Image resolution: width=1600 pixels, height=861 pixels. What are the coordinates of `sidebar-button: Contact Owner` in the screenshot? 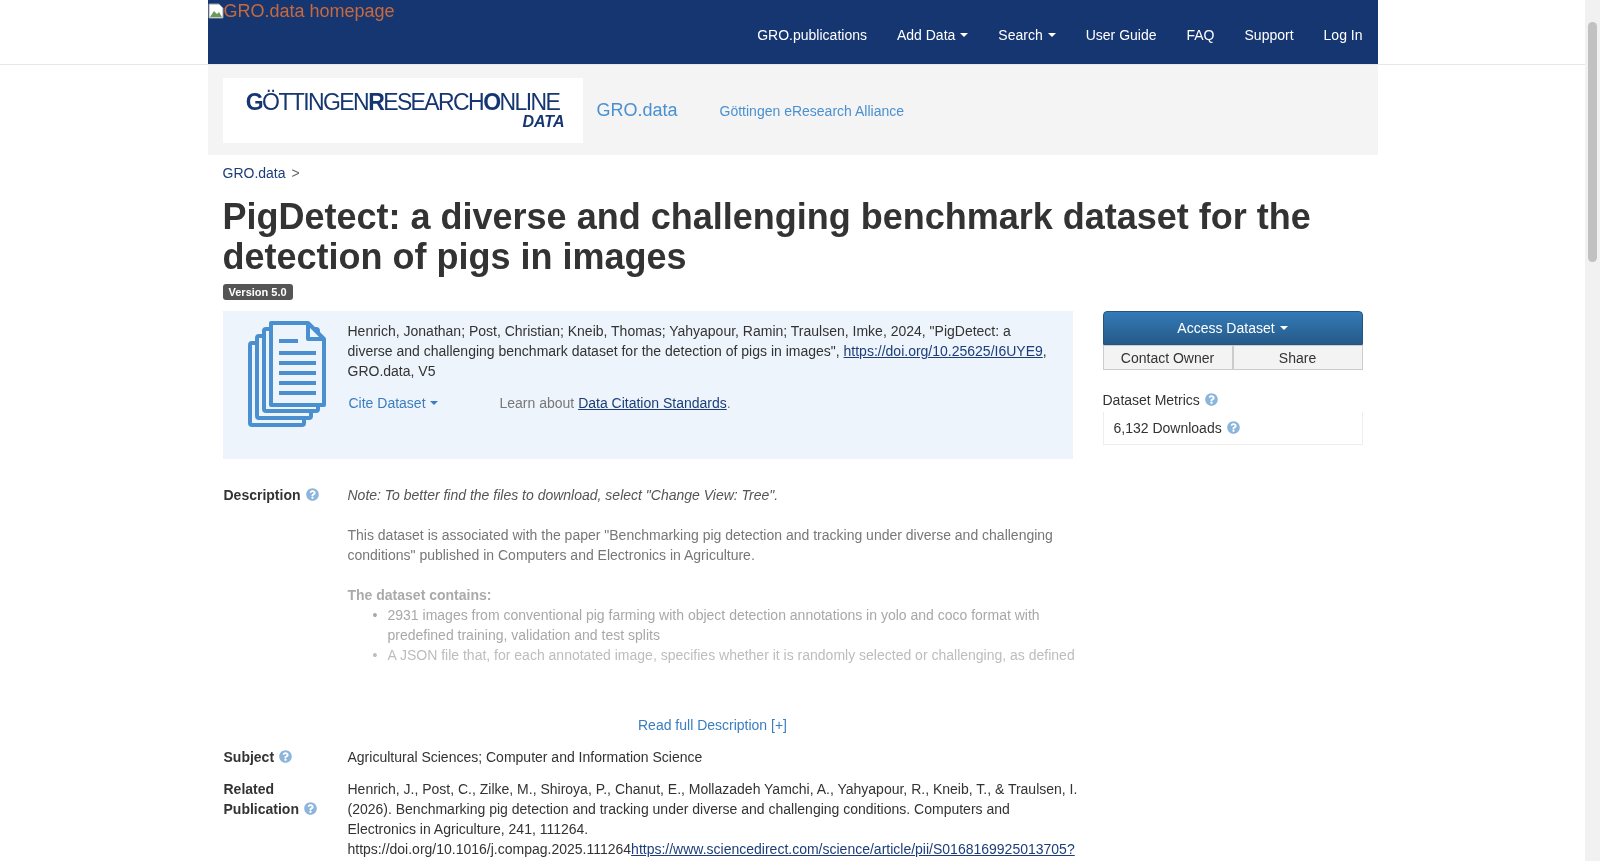 It's located at (1167, 358).